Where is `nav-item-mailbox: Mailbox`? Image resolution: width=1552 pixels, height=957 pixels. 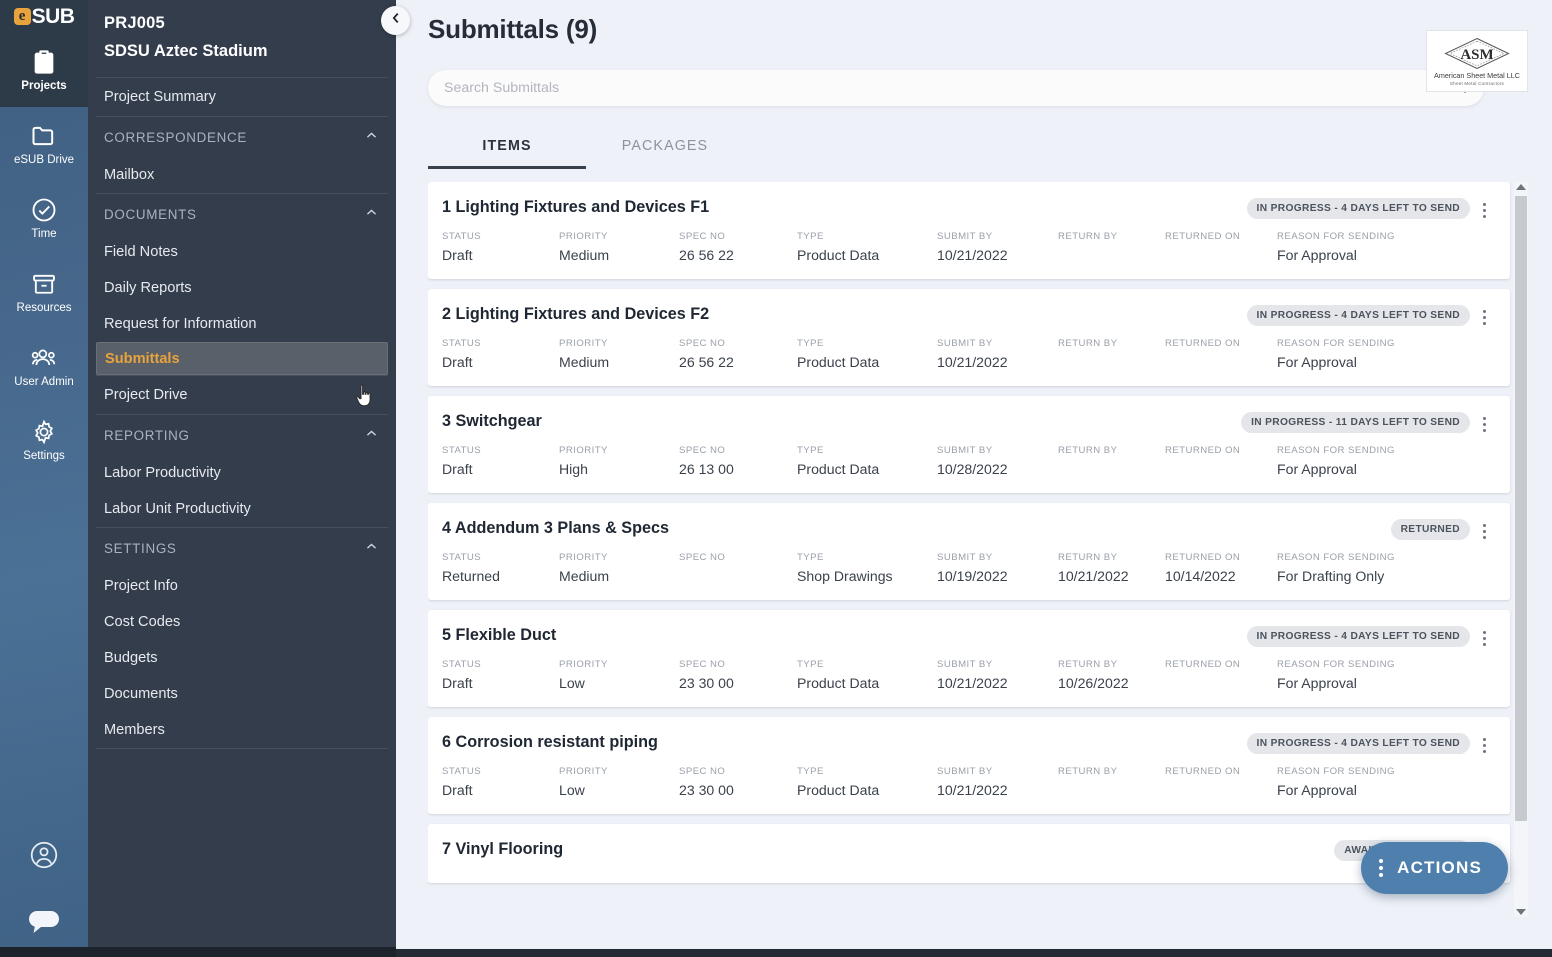
nav-item-mailbox: Mailbox is located at coordinates (242, 175).